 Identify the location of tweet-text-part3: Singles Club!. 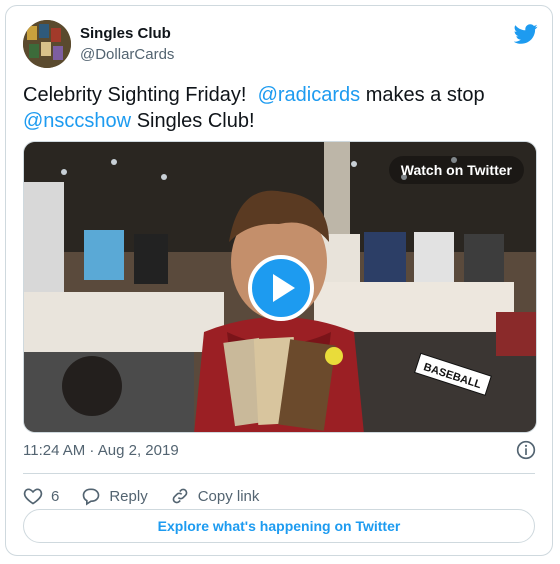
(195, 121).